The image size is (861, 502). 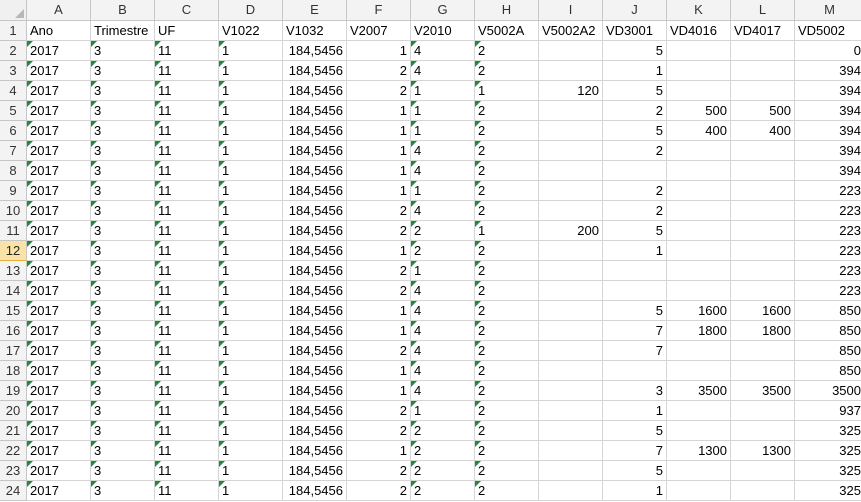 I want to click on header-cell: Trimestre, so click(x=123, y=31).